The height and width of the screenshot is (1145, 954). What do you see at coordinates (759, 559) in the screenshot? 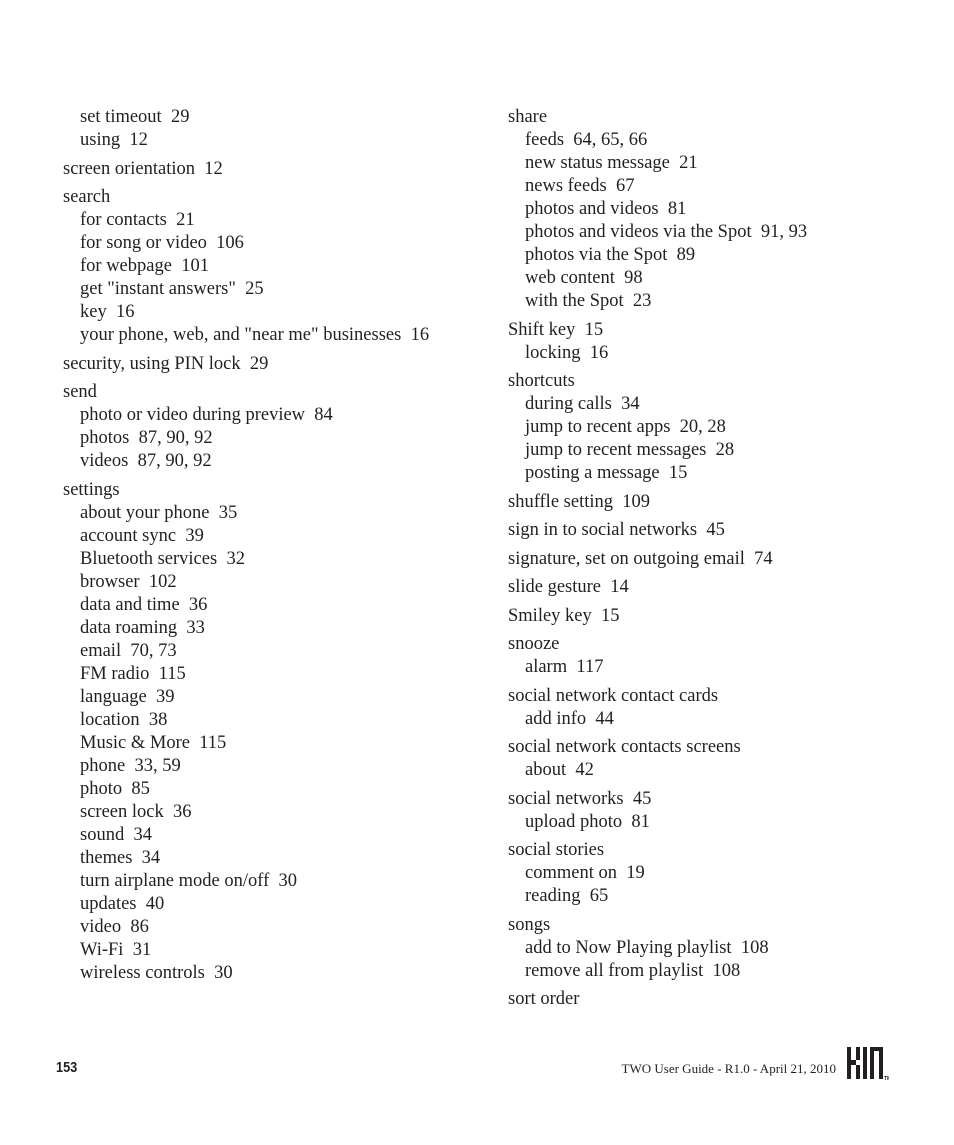
I see `page-refs: 74` at bounding box center [759, 559].